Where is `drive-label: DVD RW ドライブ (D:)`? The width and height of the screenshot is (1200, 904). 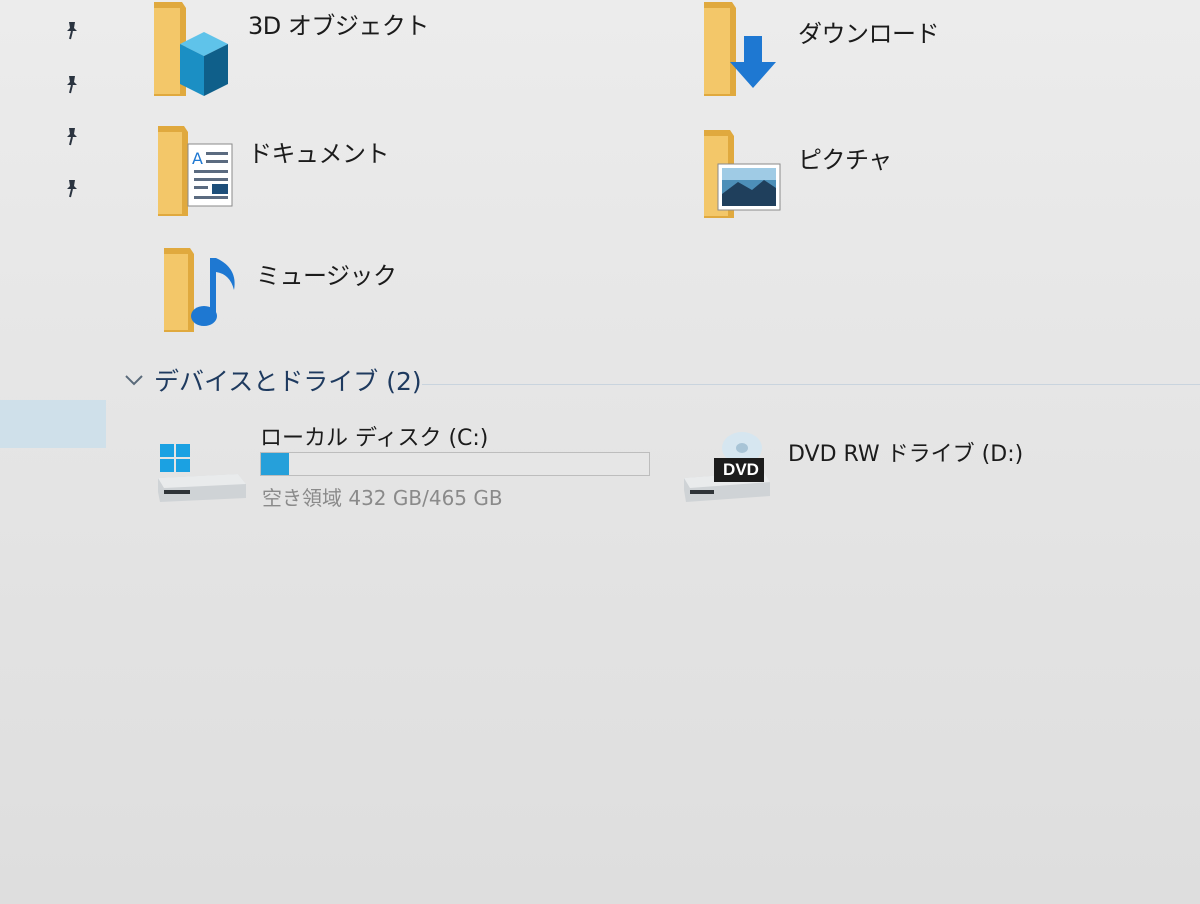
drive-label: DVD RW ドライブ (D:) is located at coordinates (906, 454).